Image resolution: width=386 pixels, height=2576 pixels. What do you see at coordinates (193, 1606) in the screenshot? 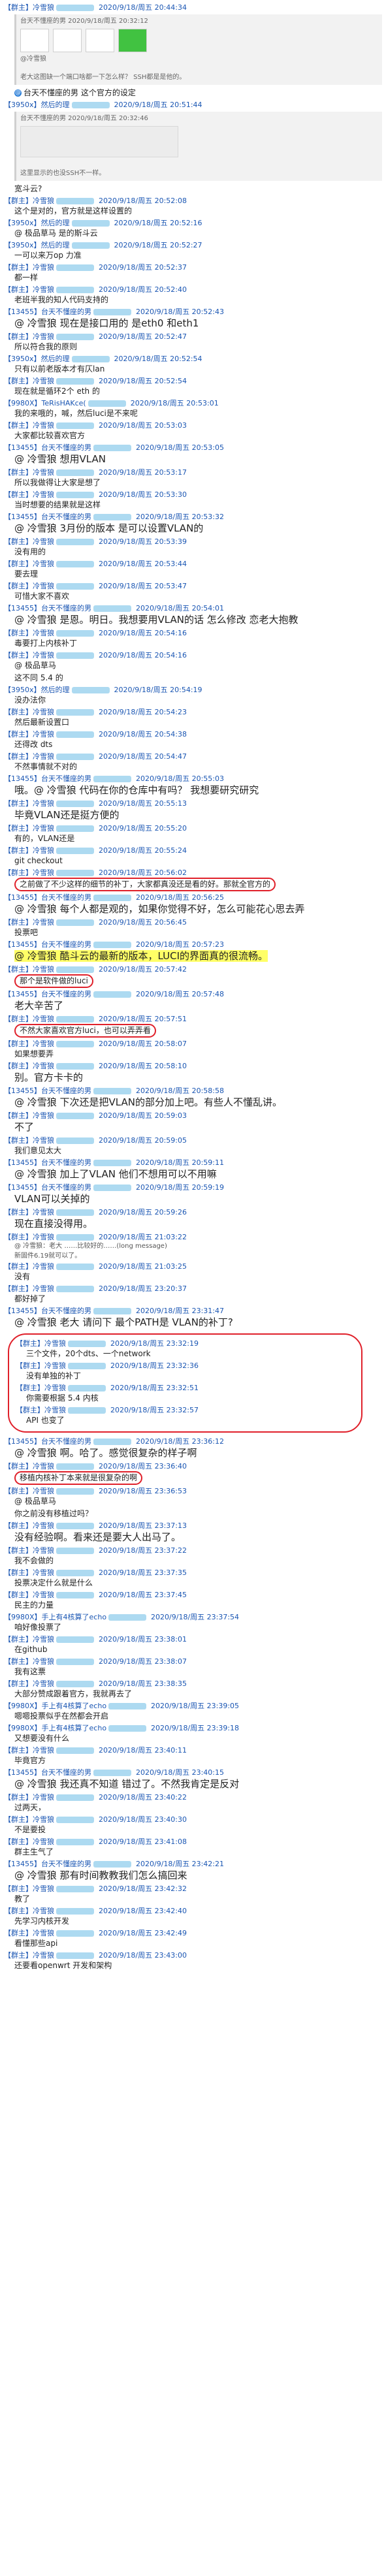
I see `message-text: 民主的力量` at bounding box center [193, 1606].